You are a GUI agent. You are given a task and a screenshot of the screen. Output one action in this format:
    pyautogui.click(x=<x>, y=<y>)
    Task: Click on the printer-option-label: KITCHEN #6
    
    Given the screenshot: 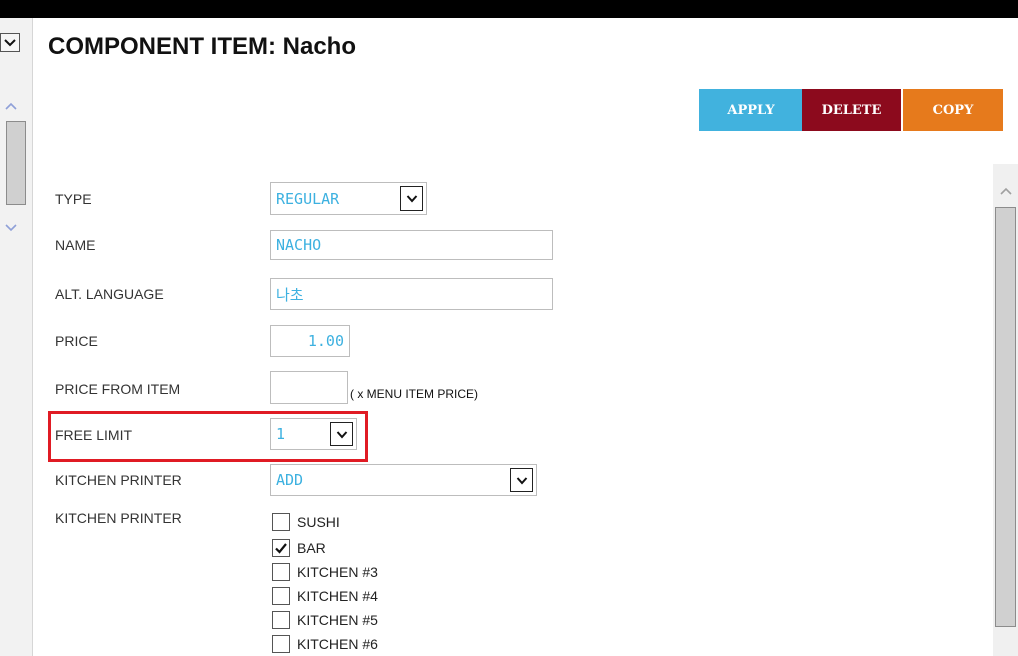 What is the action you would take?
    pyautogui.click(x=337, y=644)
    